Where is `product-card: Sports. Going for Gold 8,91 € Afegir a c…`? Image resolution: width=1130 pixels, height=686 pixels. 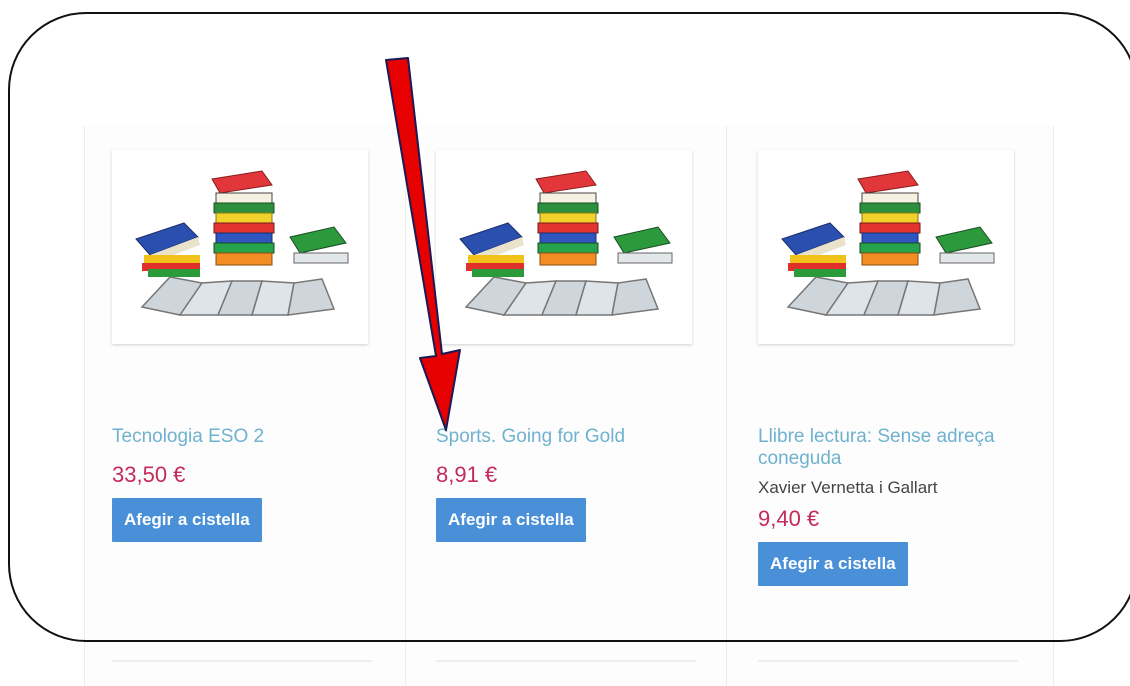
product-card: Sports. Going for Gold 8,91 € Afegir a c… is located at coordinates (566, 346).